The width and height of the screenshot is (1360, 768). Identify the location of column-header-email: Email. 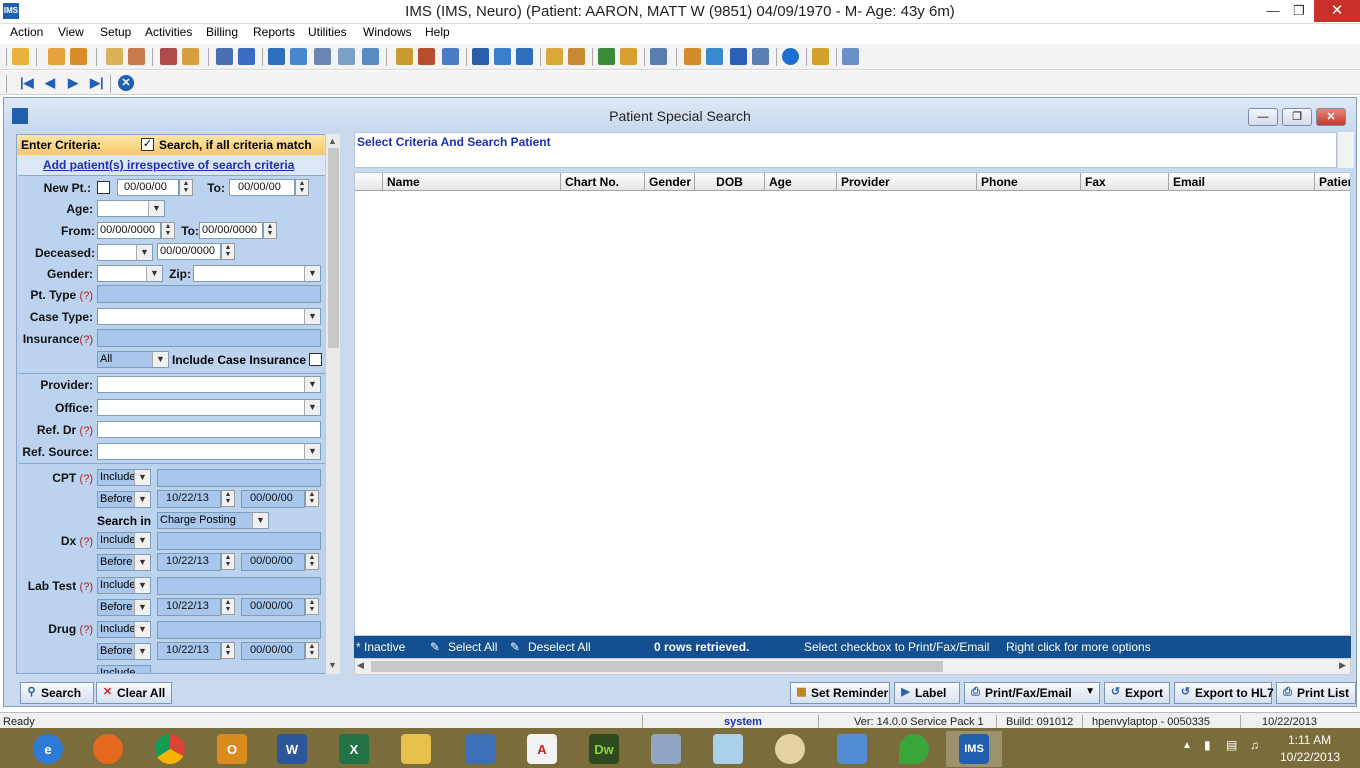
(1242, 182).